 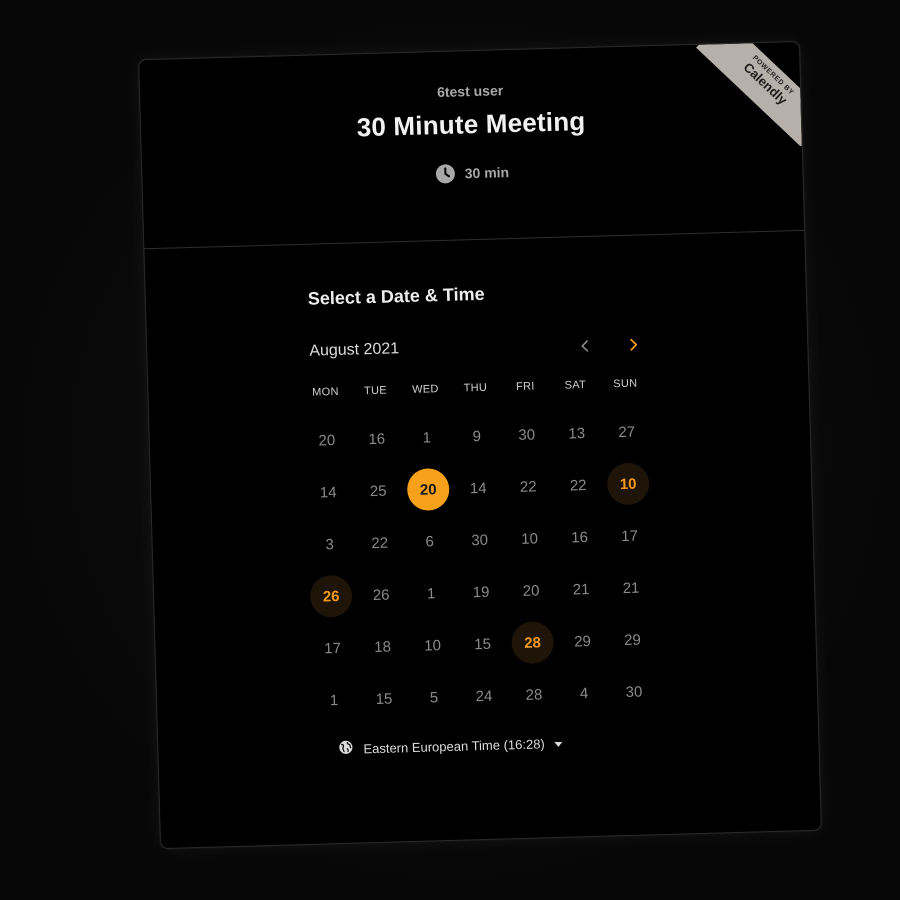 I want to click on calendar-day-cell: 18, so click(x=382, y=646).